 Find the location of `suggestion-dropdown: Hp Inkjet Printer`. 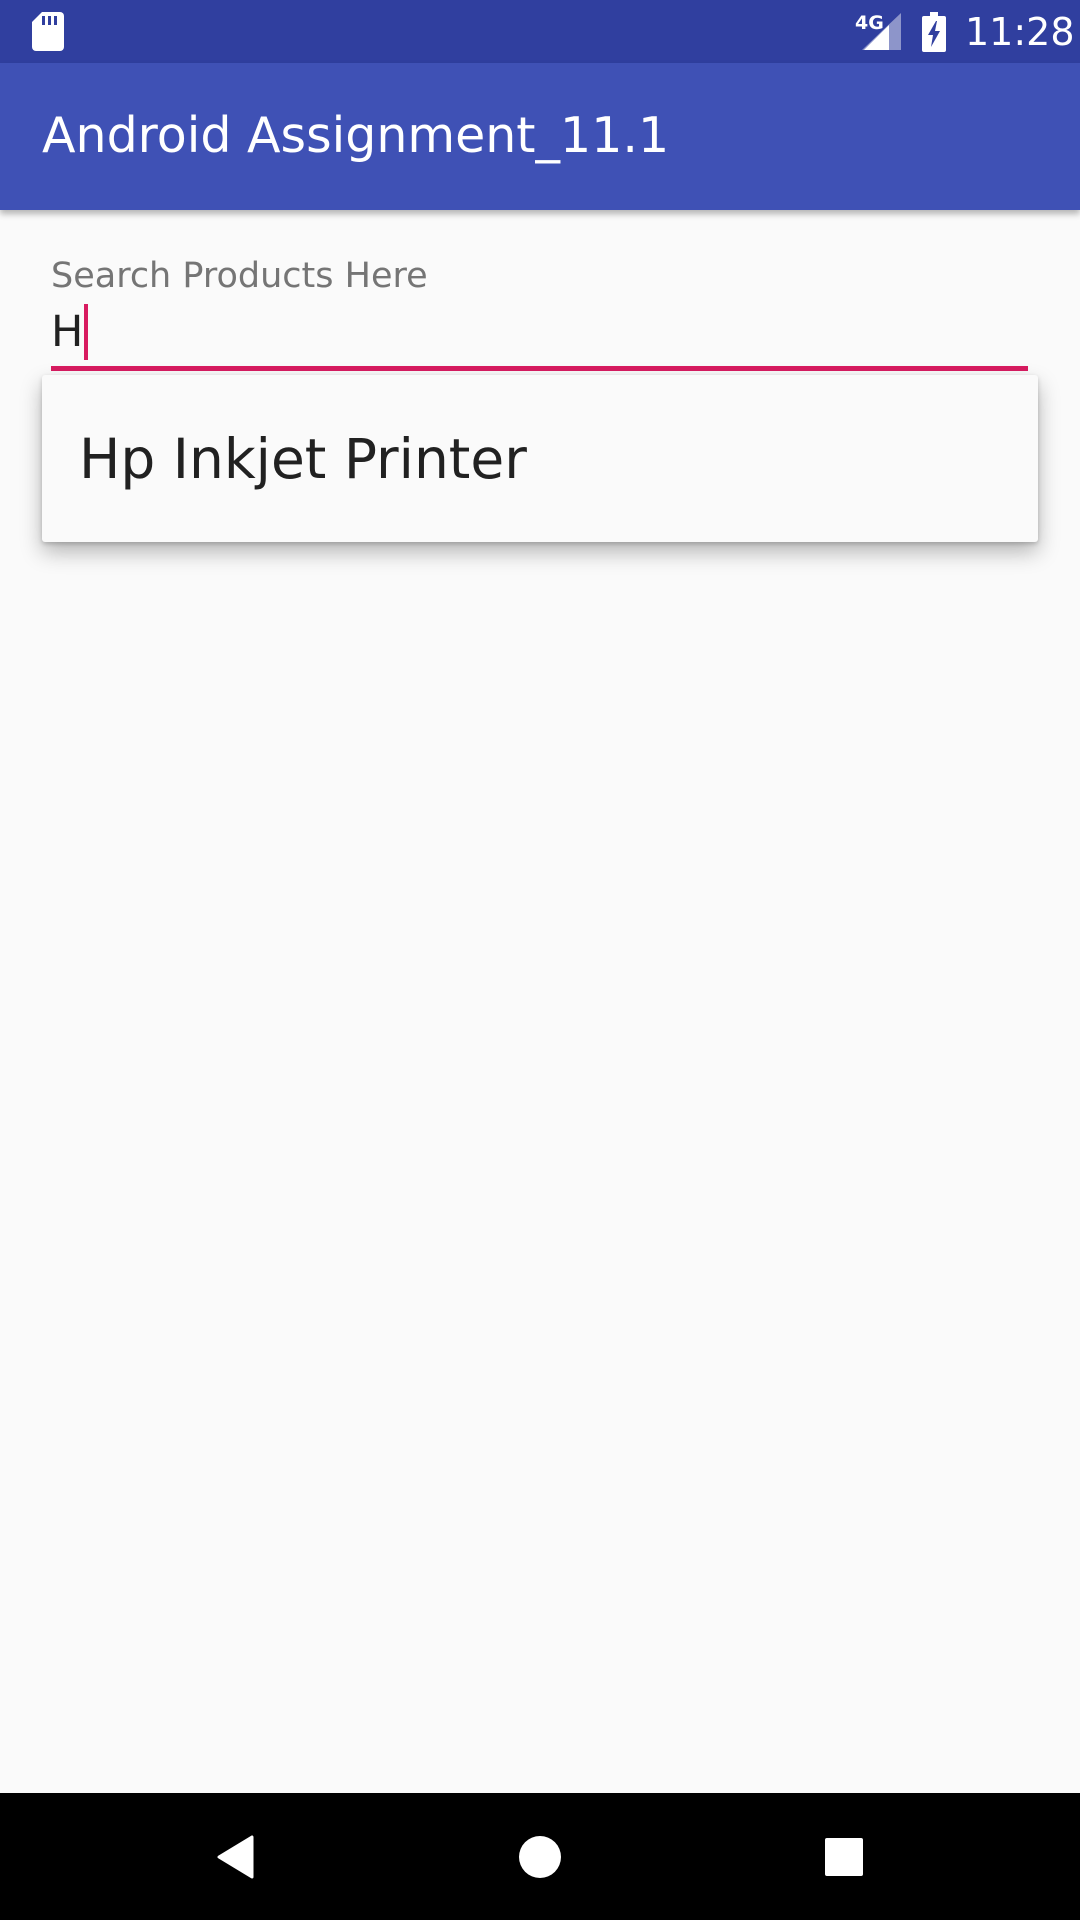

suggestion-dropdown: Hp Inkjet Printer is located at coordinates (540, 458).